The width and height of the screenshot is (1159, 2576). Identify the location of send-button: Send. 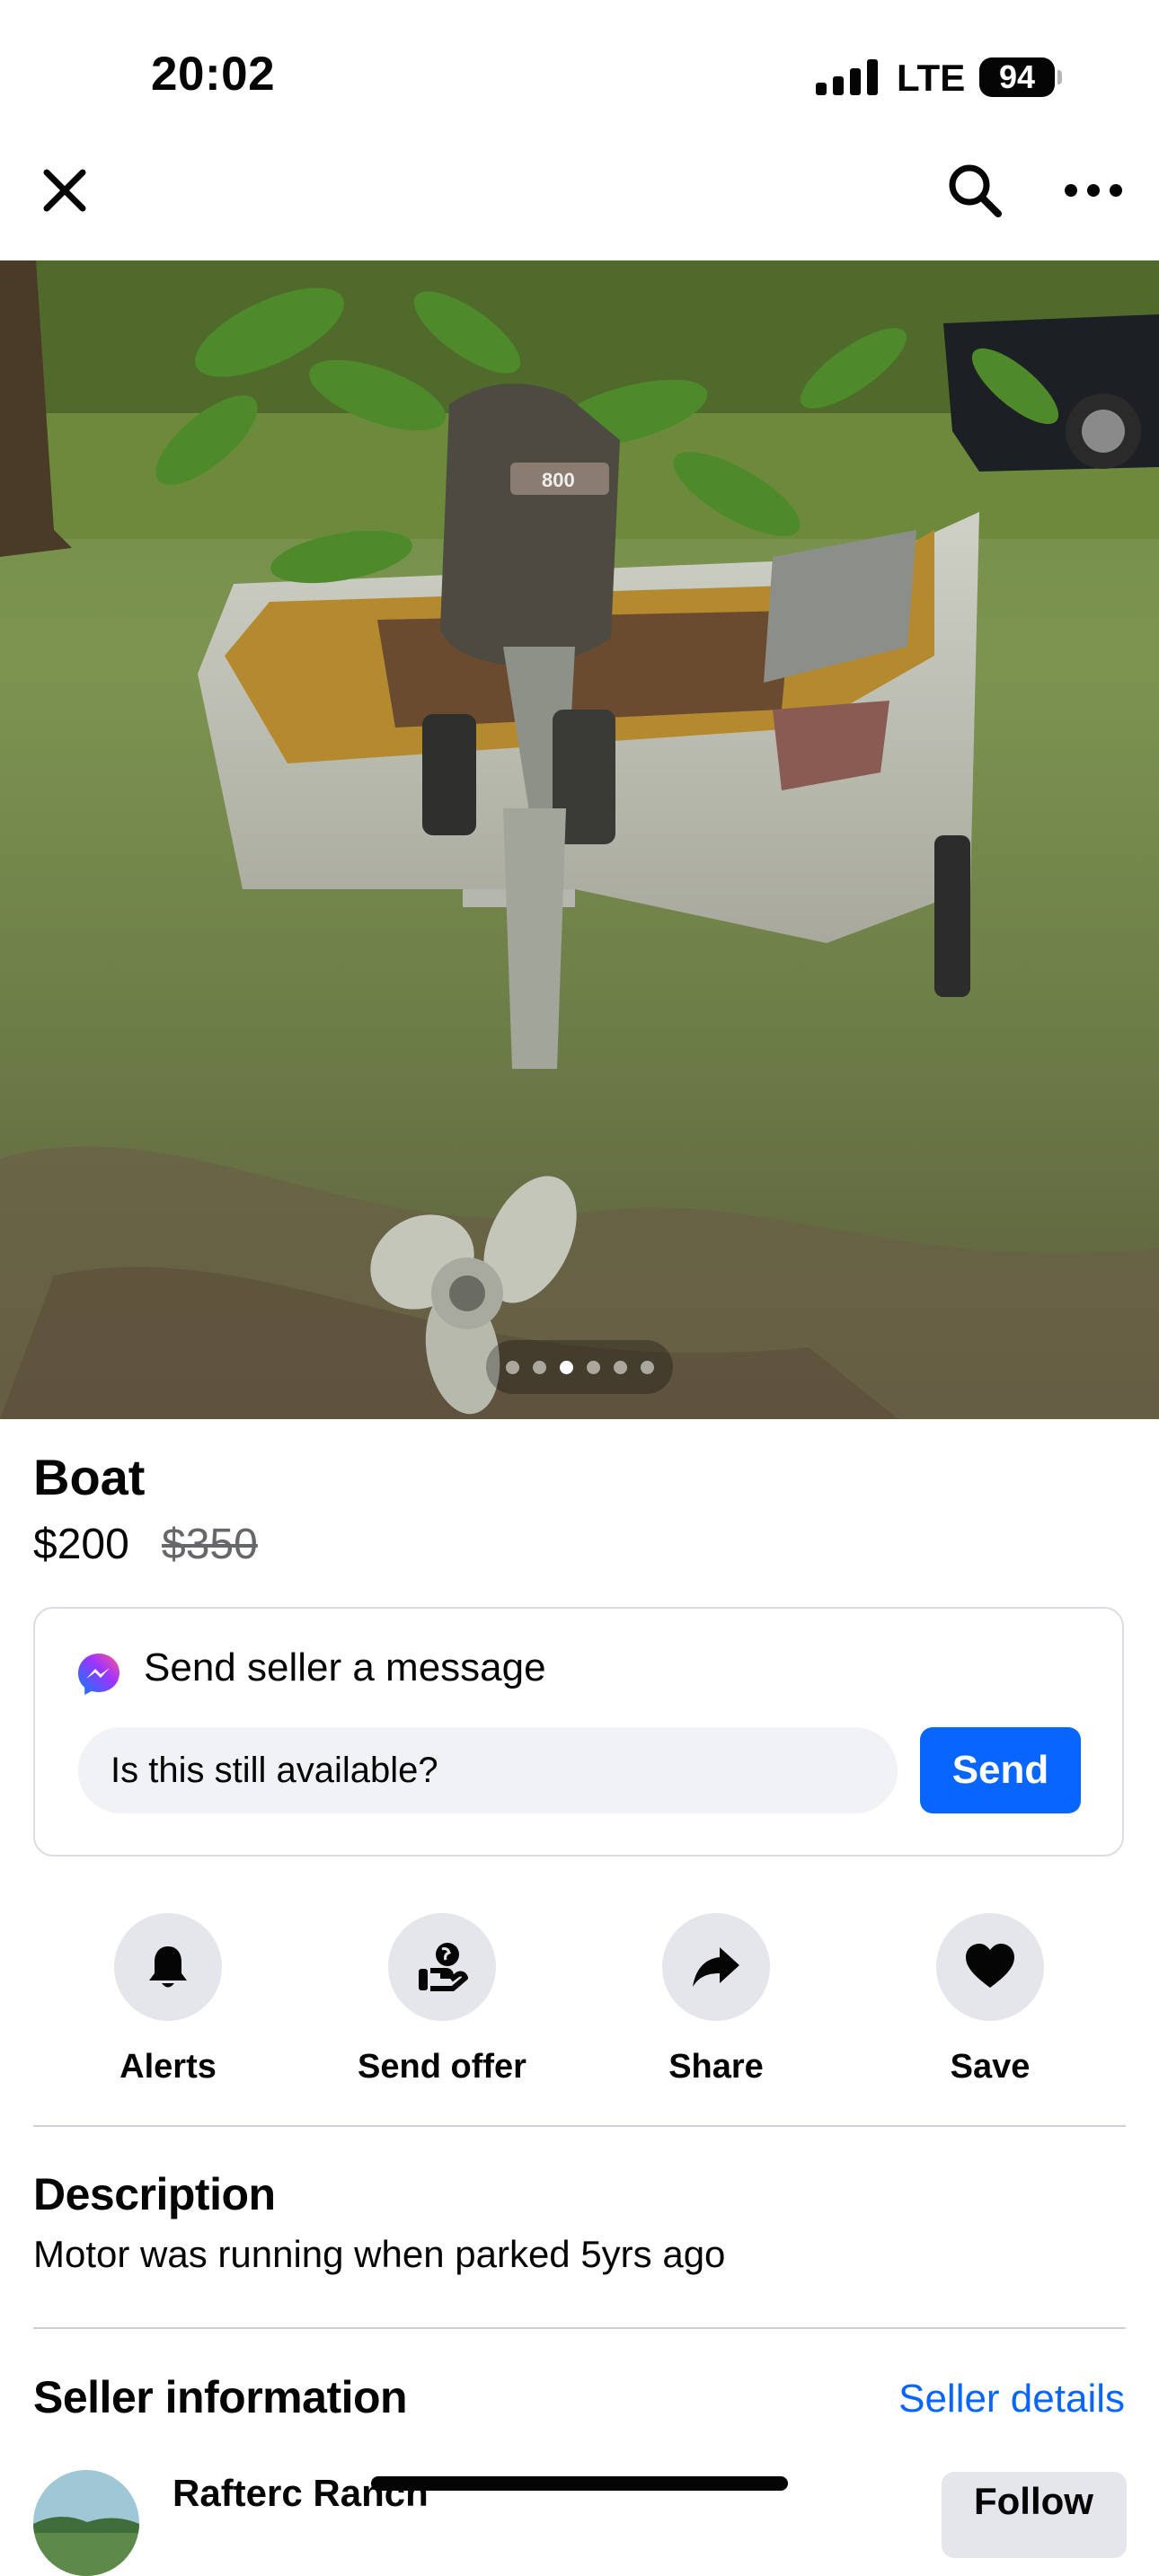
(1000, 1770).